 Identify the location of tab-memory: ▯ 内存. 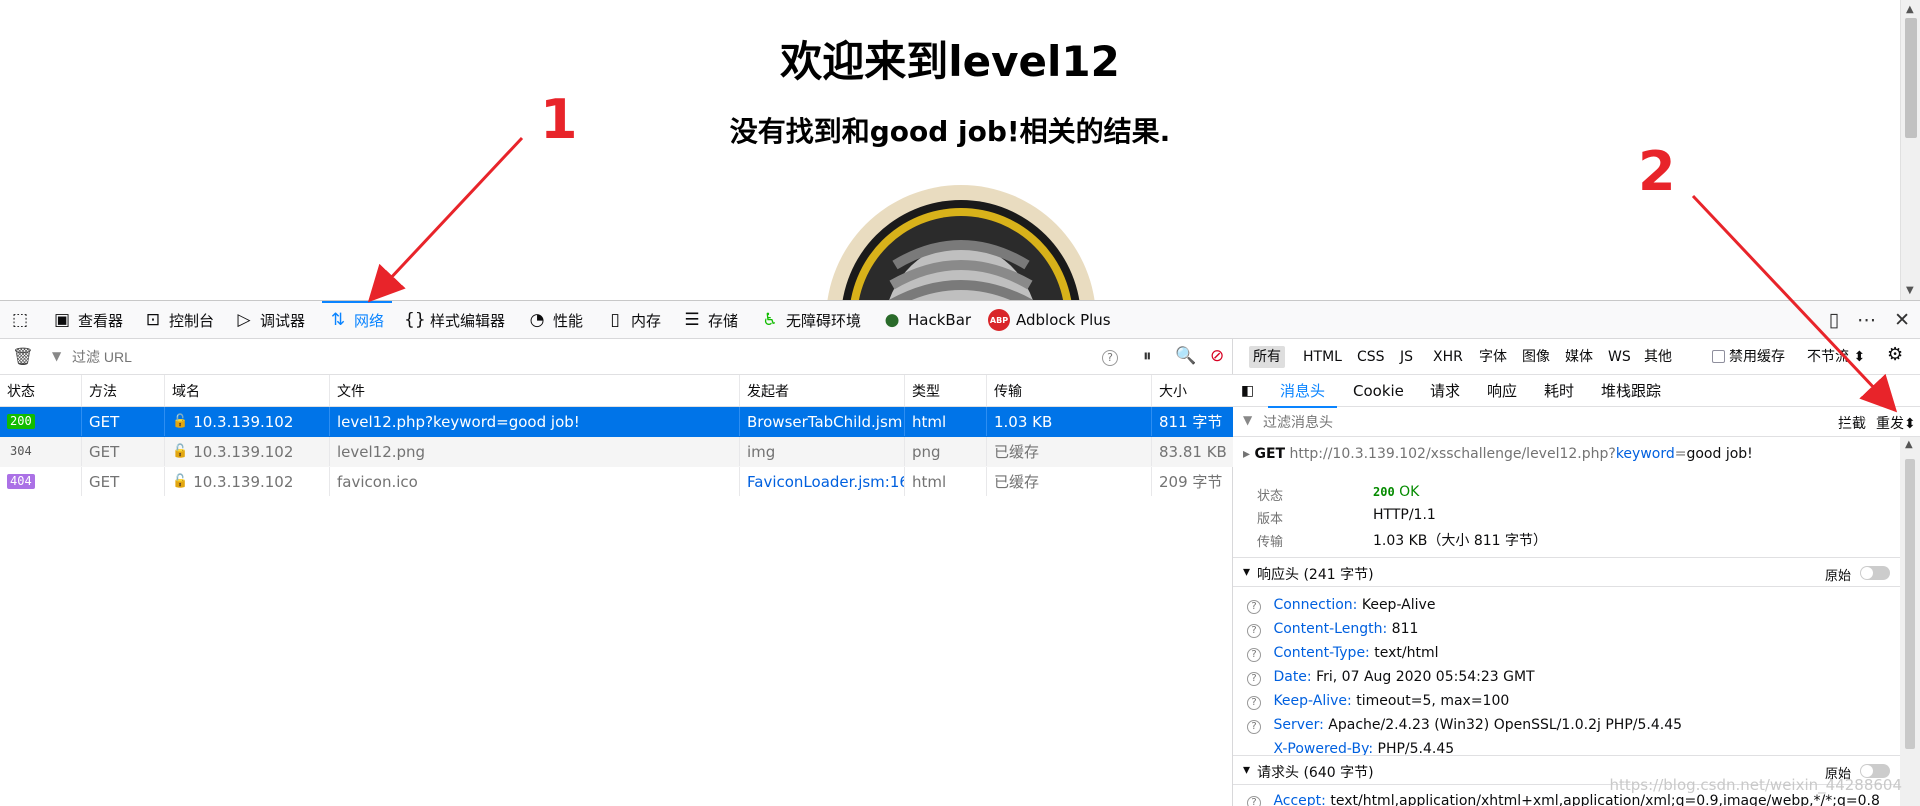
(633, 320).